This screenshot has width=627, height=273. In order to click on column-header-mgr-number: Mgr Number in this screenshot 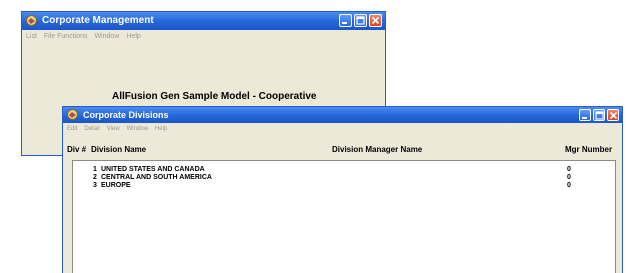, I will do `click(589, 149)`.